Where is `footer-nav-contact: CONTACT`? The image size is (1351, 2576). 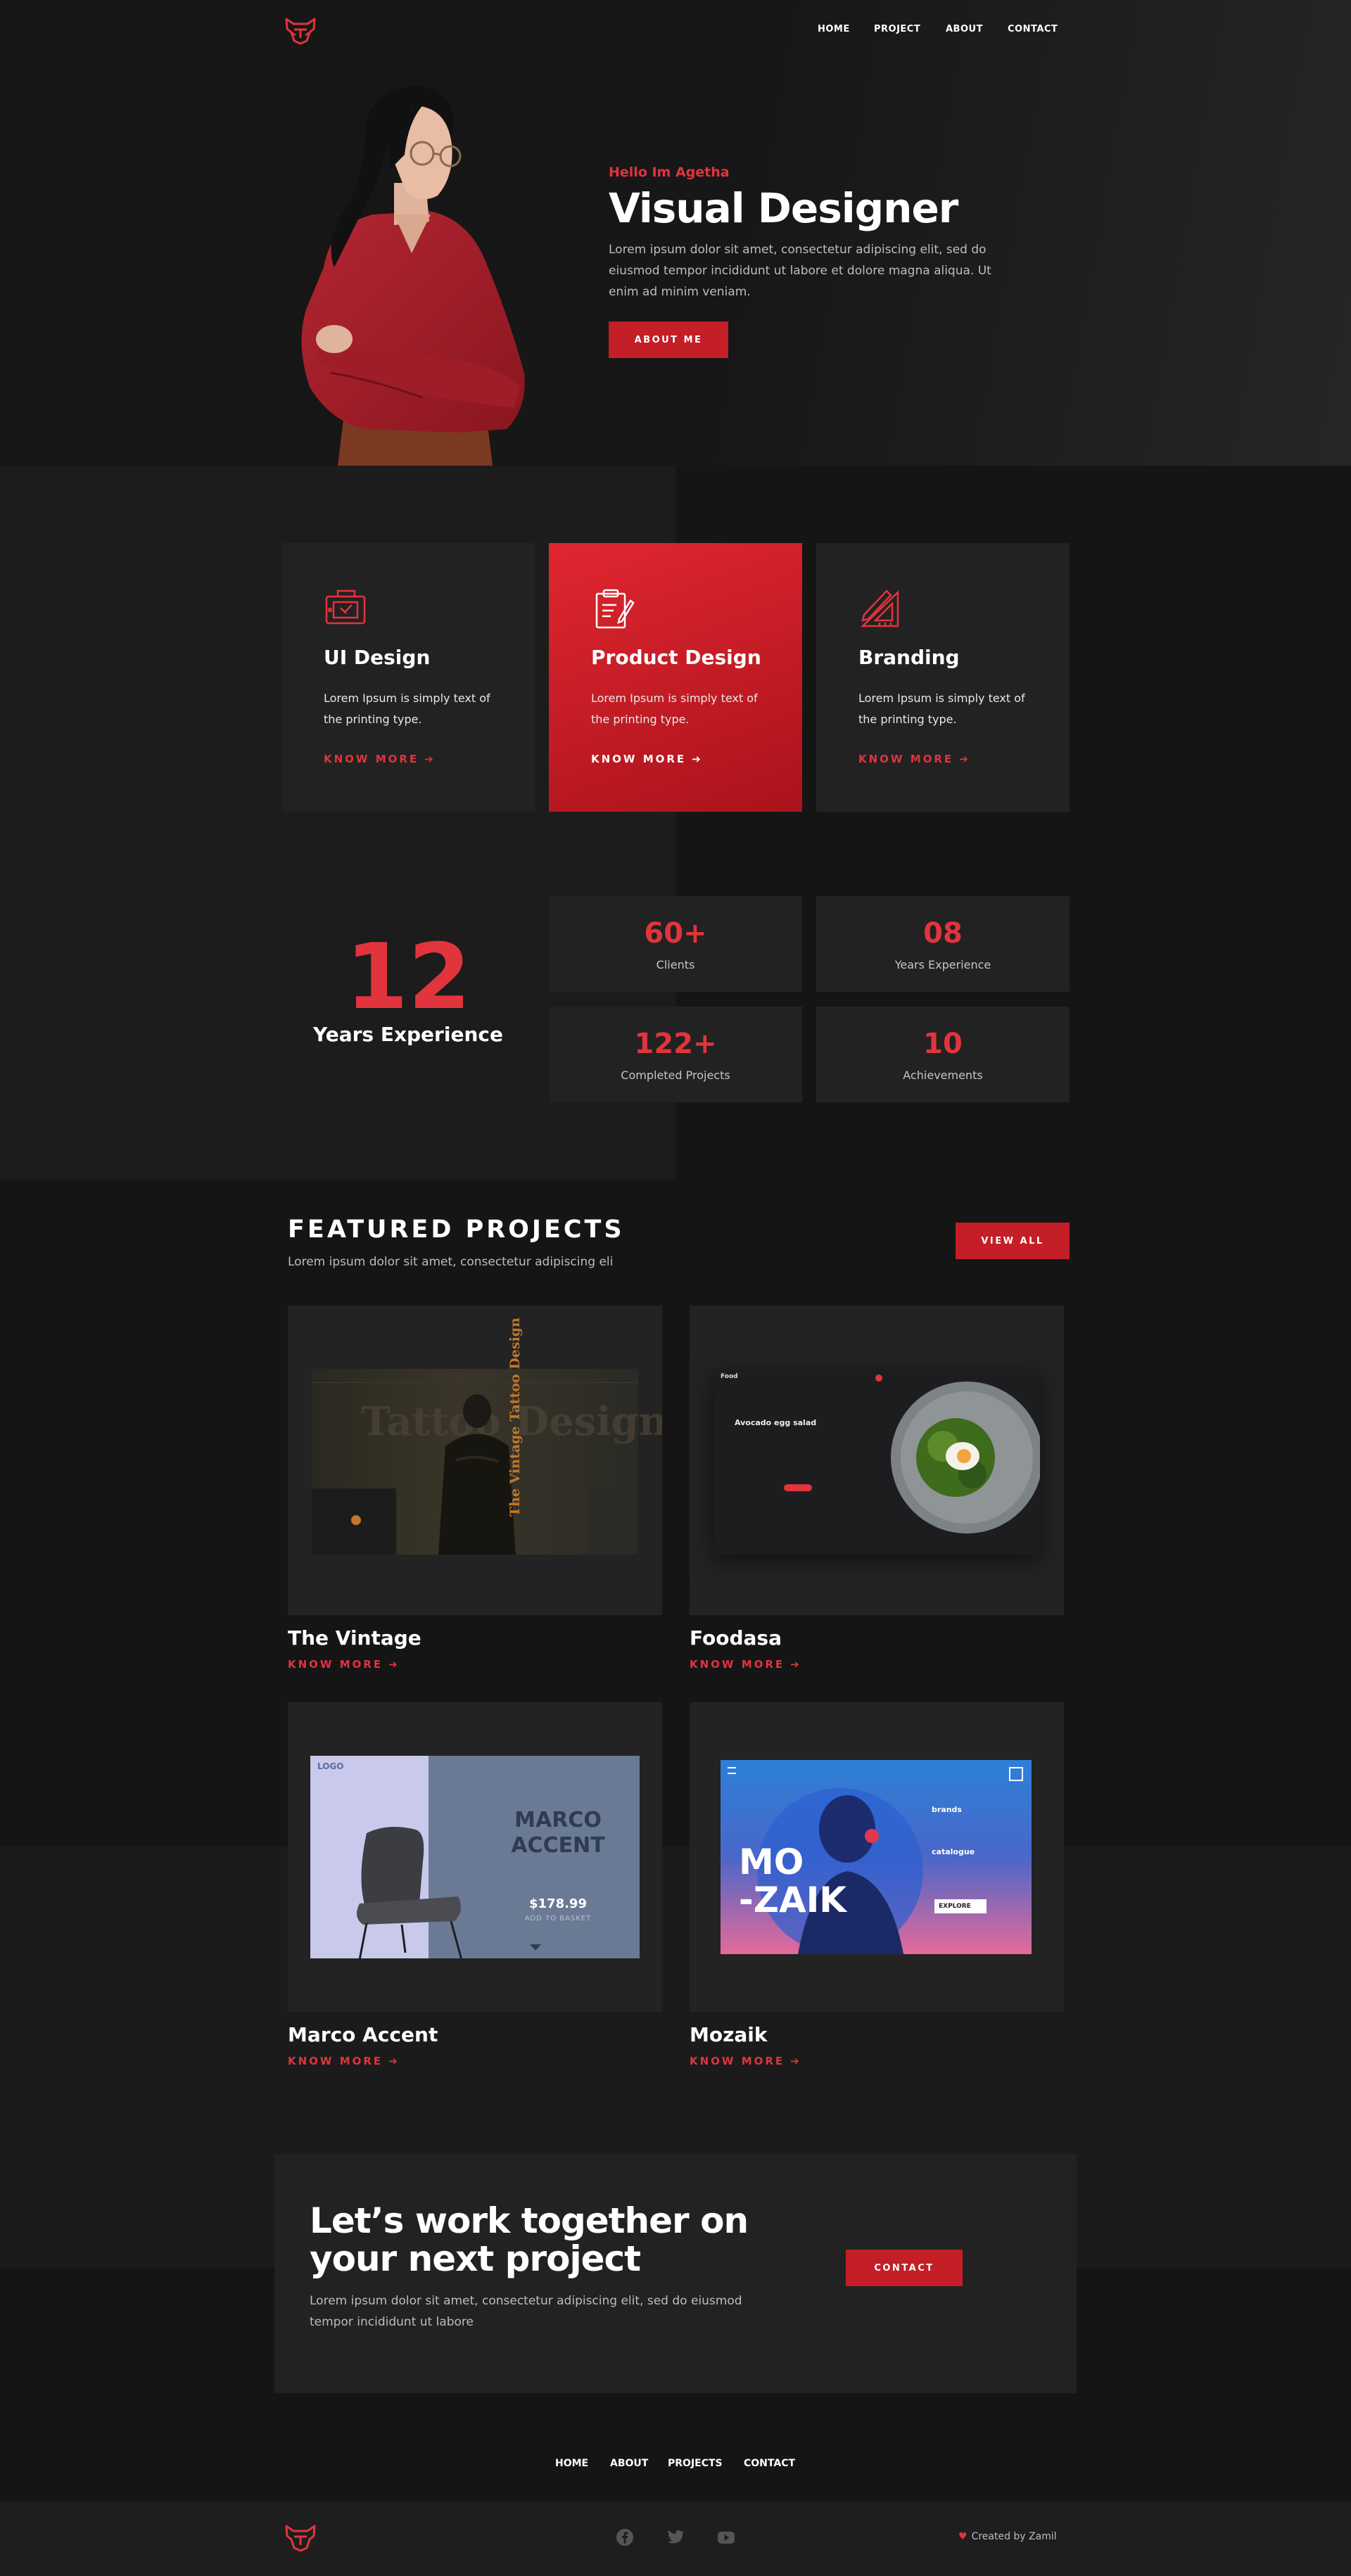
footer-nav-contact: CONTACT is located at coordinates (770, 2463).